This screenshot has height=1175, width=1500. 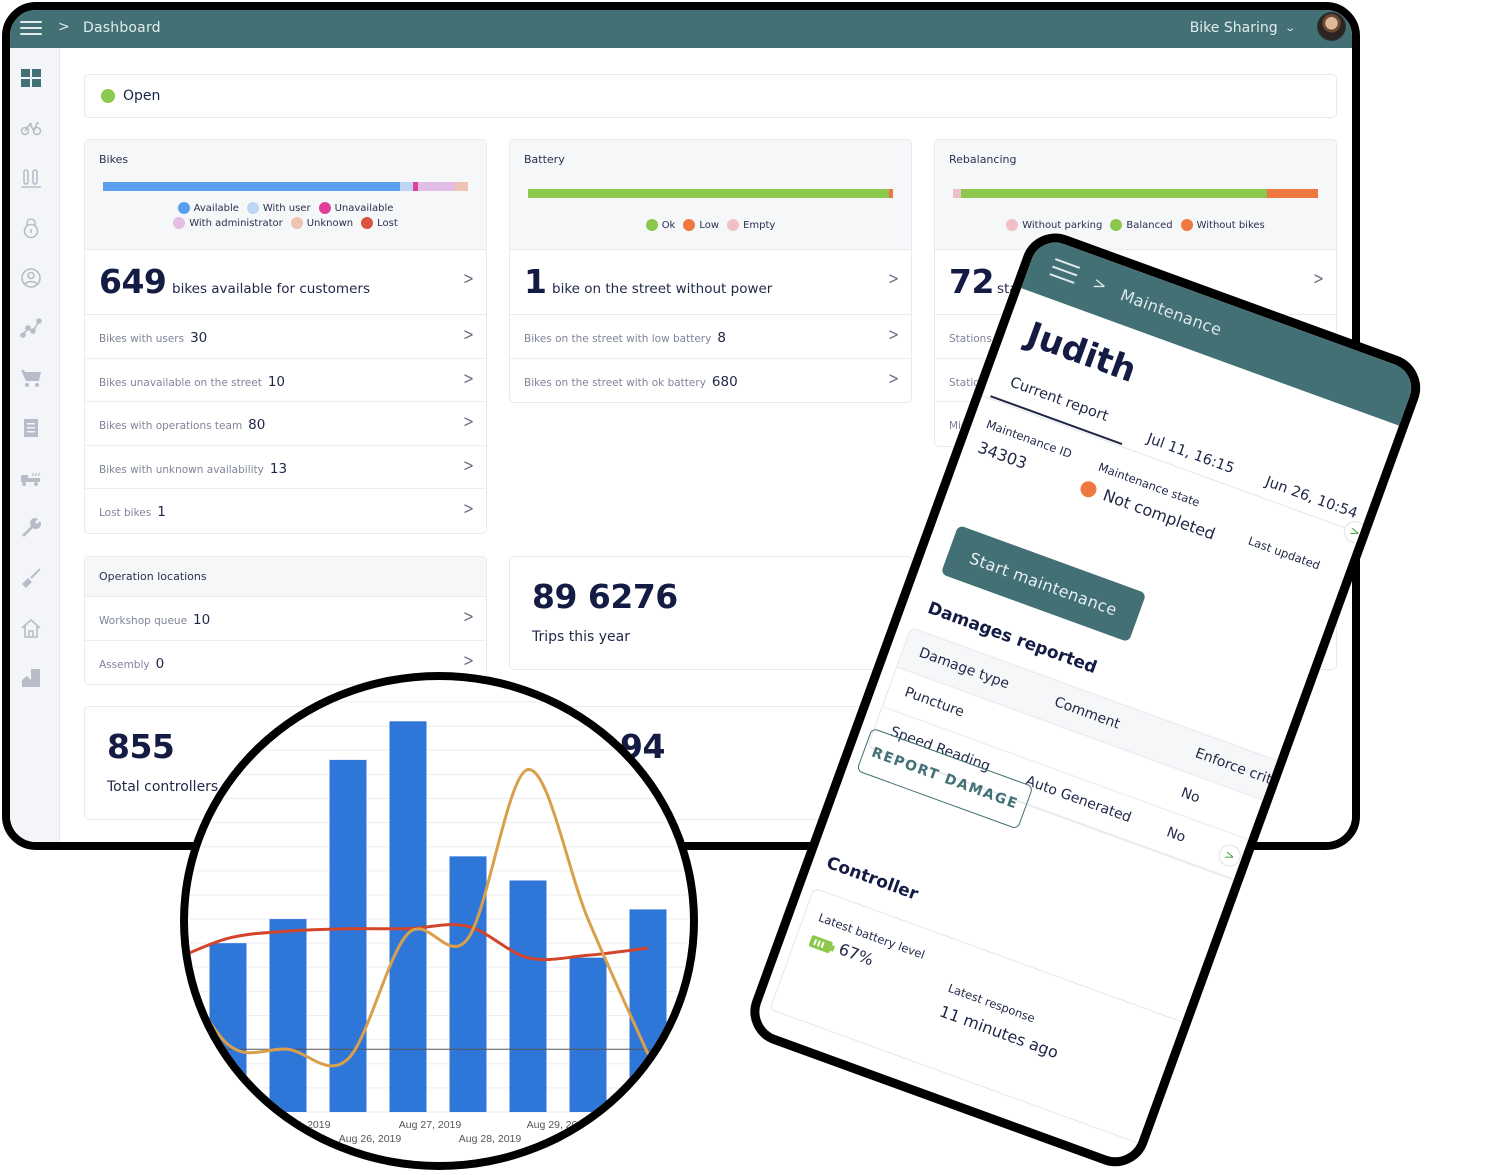 What do you see at coordinates (461, 186) in the screenshot?
I see `bar-segment-unknown` at bounding box center [461, 186].